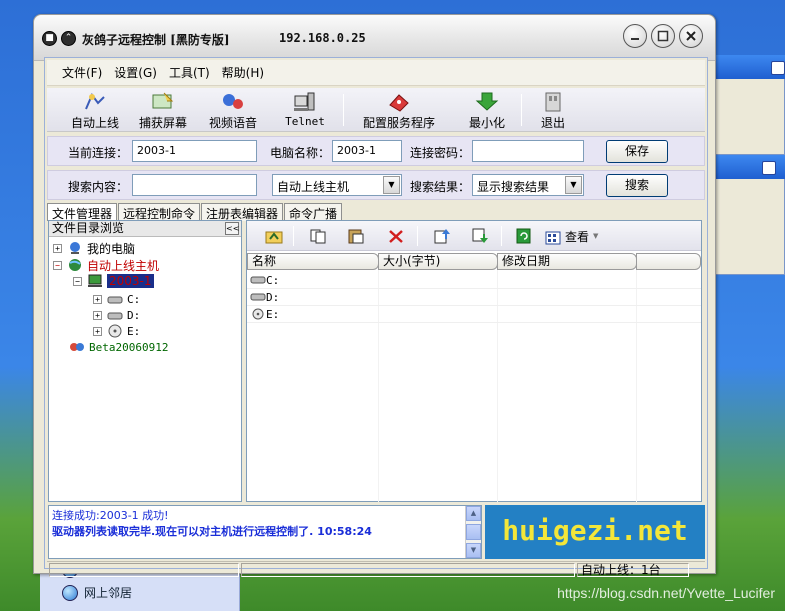 The height and width of the screenshot is (611, 785). Describe the element at coordinates (70, 592) in the screenshot. I see `network-neighborhood-icon` at that location.